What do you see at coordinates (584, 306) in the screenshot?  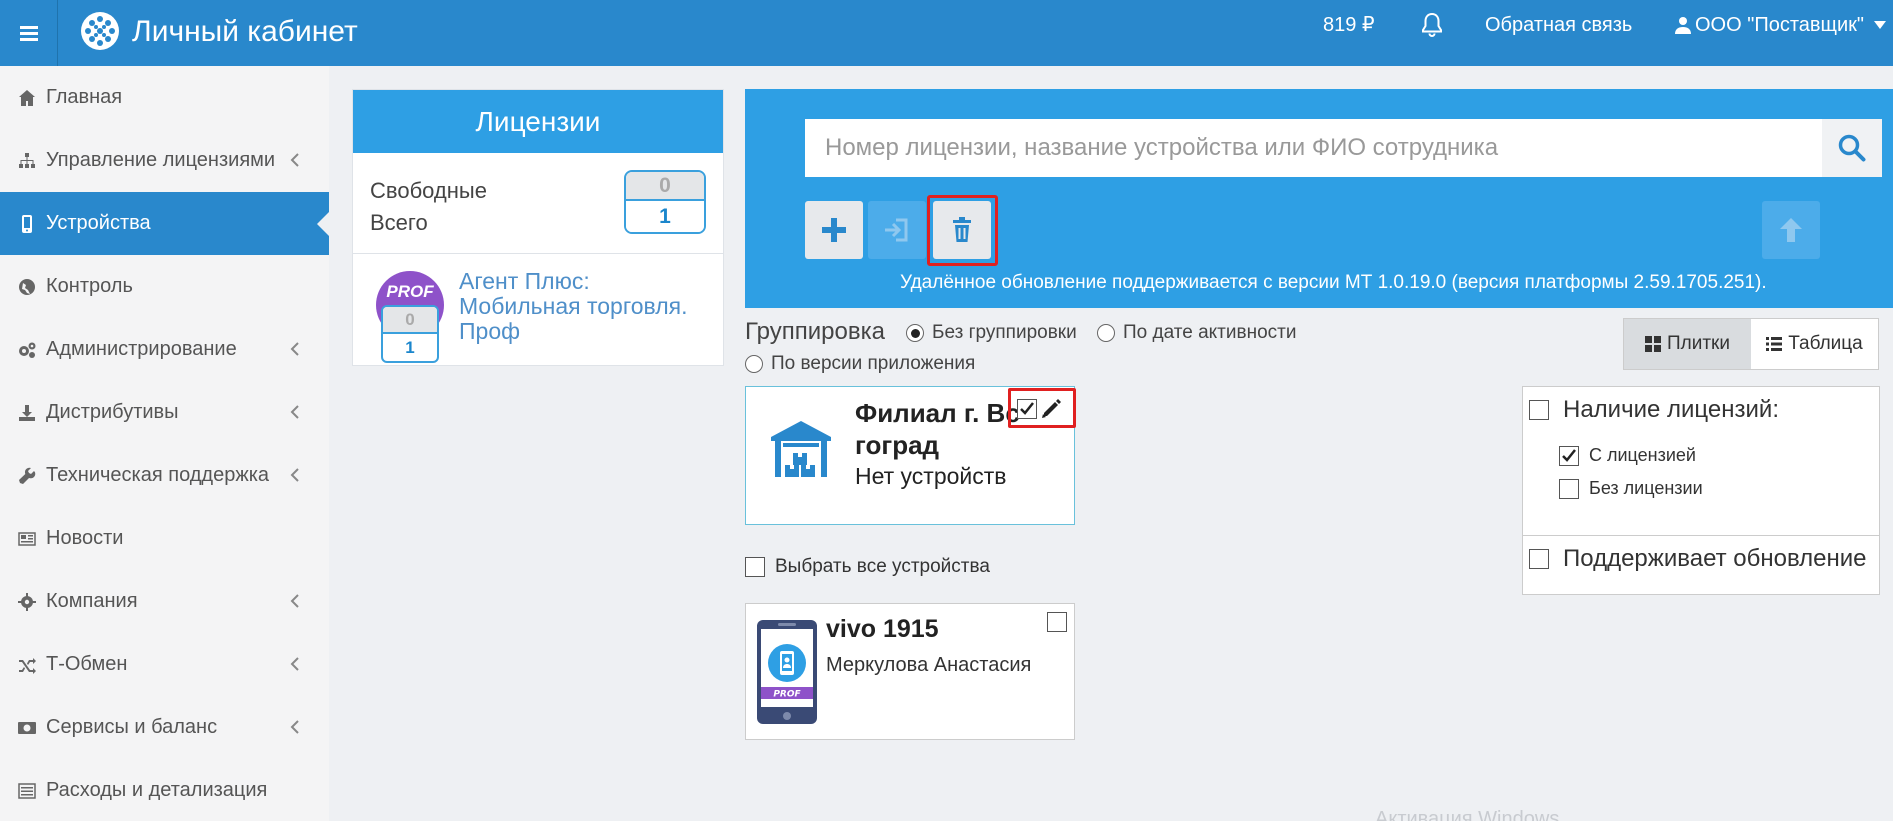 I see `product-name-link: Агент Плюс: Мобильная торговля. Проф` at bounding box center [584, 306].